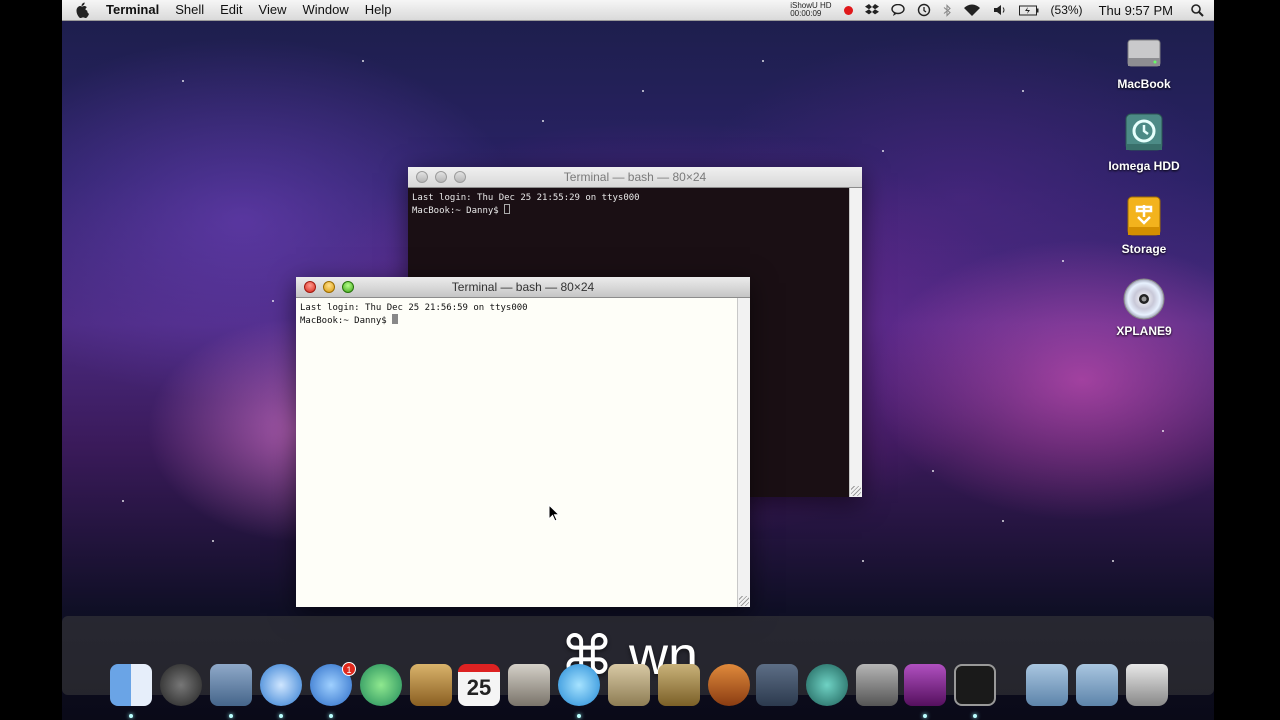 This screenshot has height=720, width=1280. Describe the element at coordinates (1097, 685) in the screenshot. I see `downloads-stack-icon` at that location.